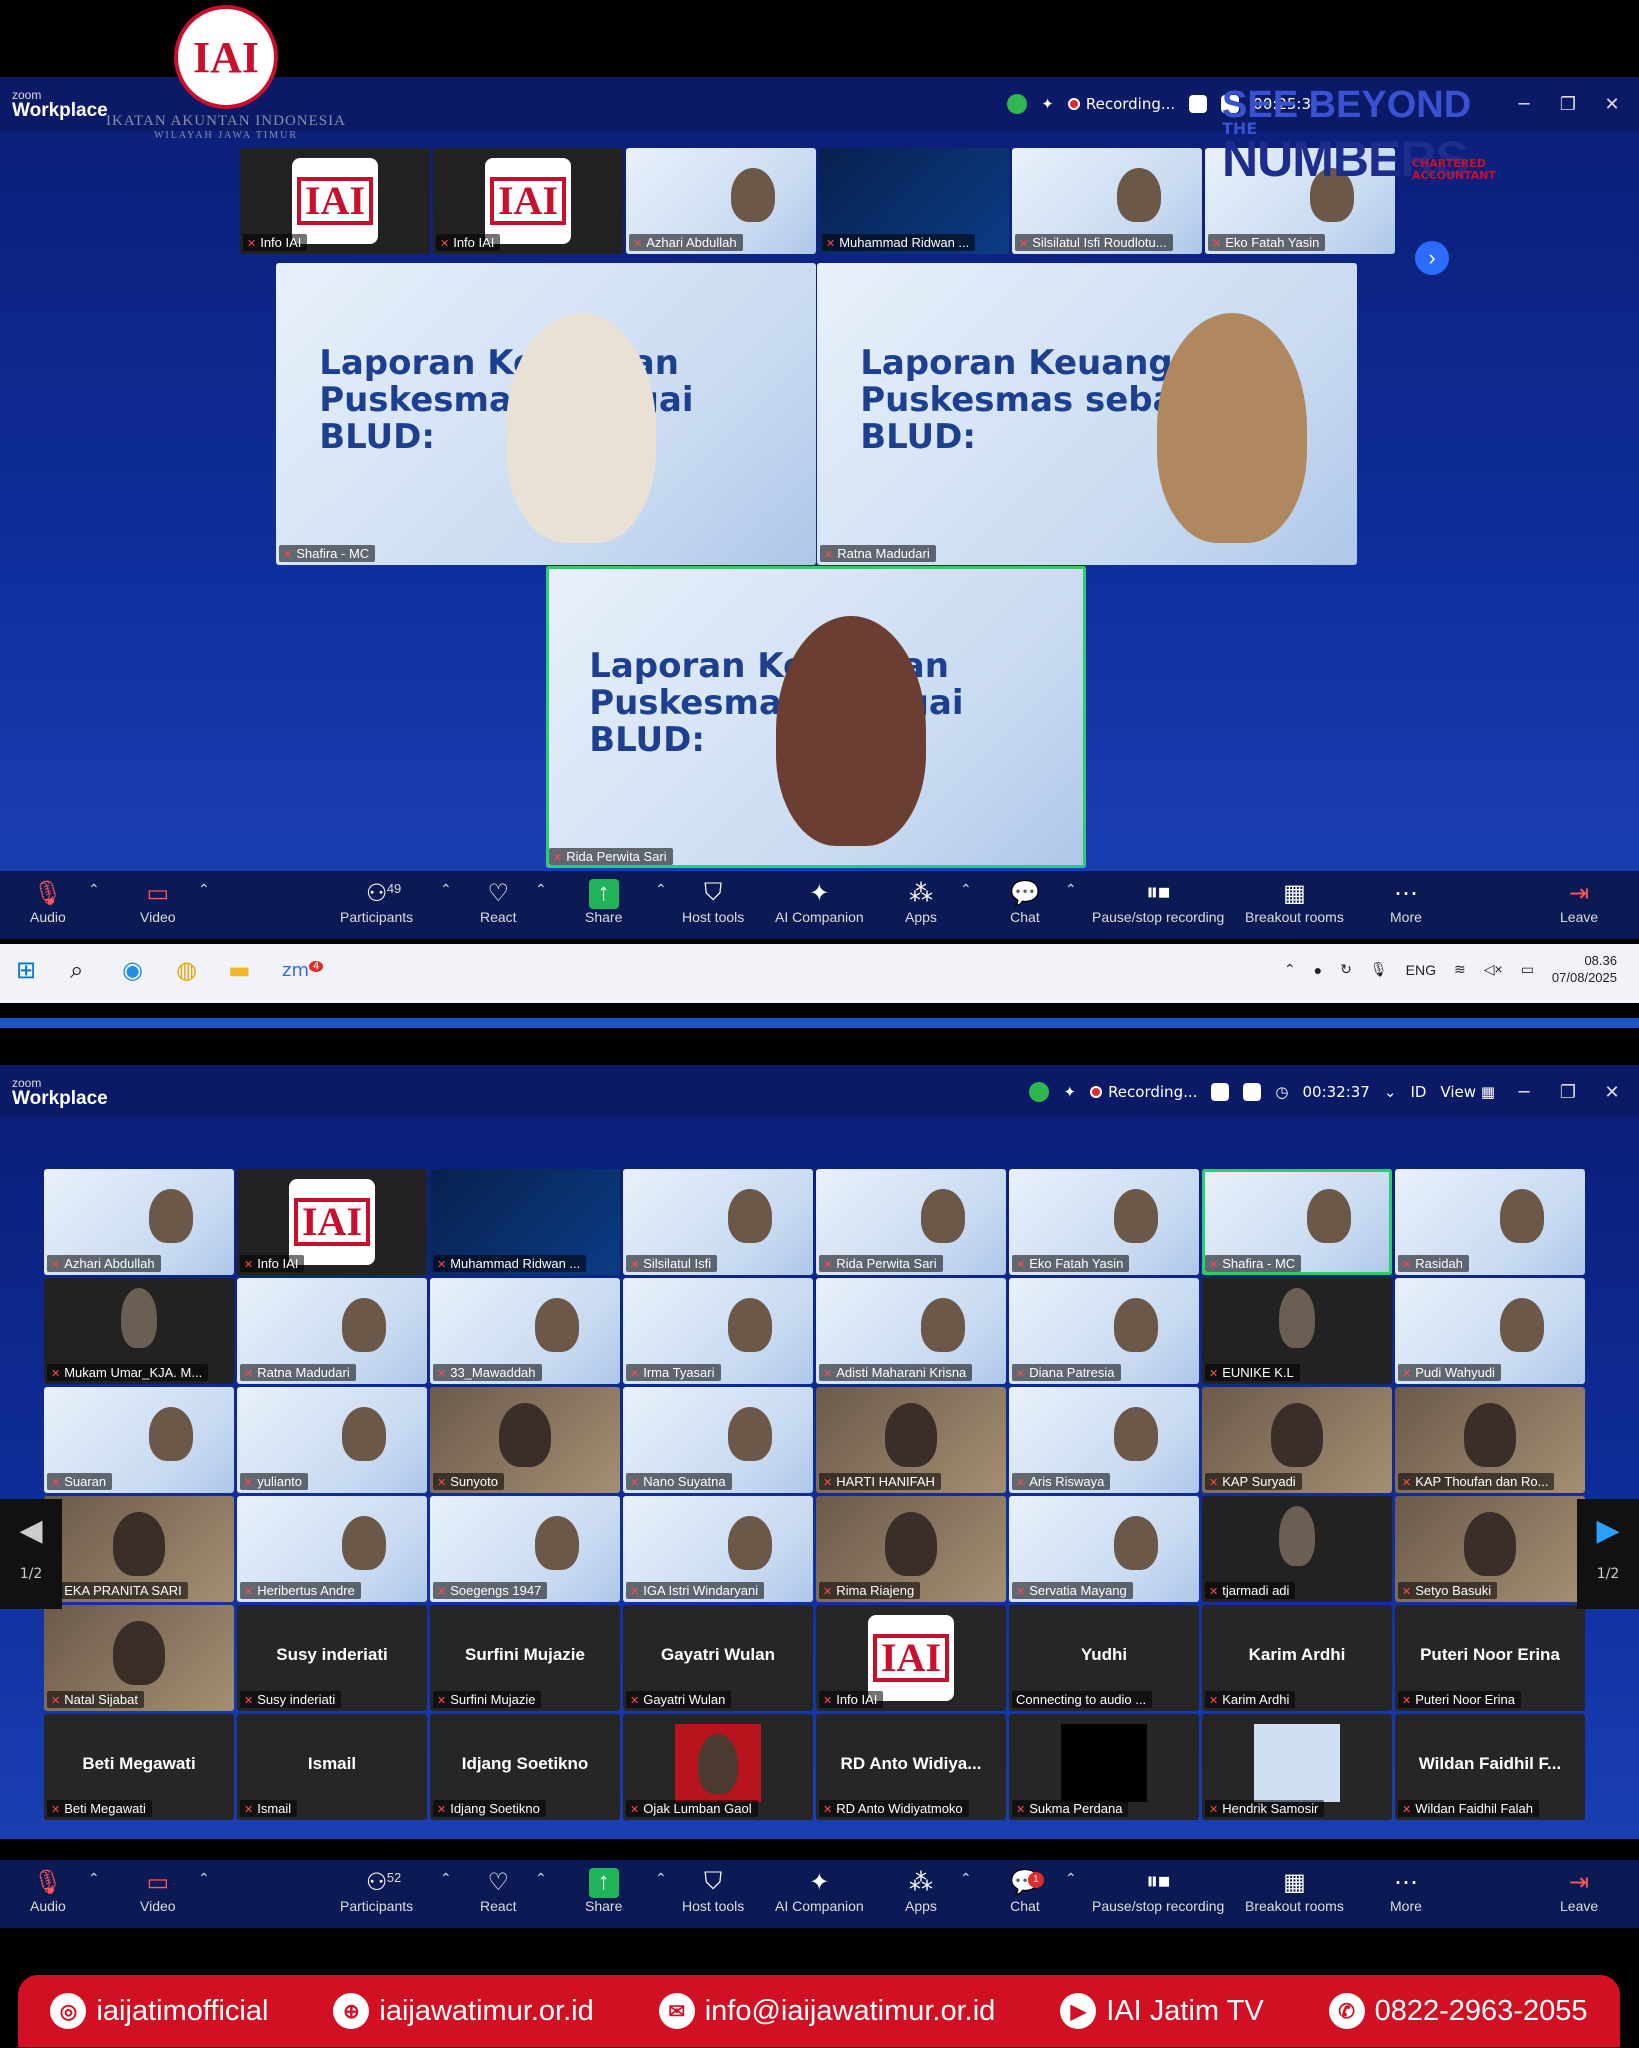 The image size is (1639, 2048). Describe the element at coordinates (1104, 1440) in the screenshot. I see `participant-tile: ✕ Aris Riswaya` at that location.